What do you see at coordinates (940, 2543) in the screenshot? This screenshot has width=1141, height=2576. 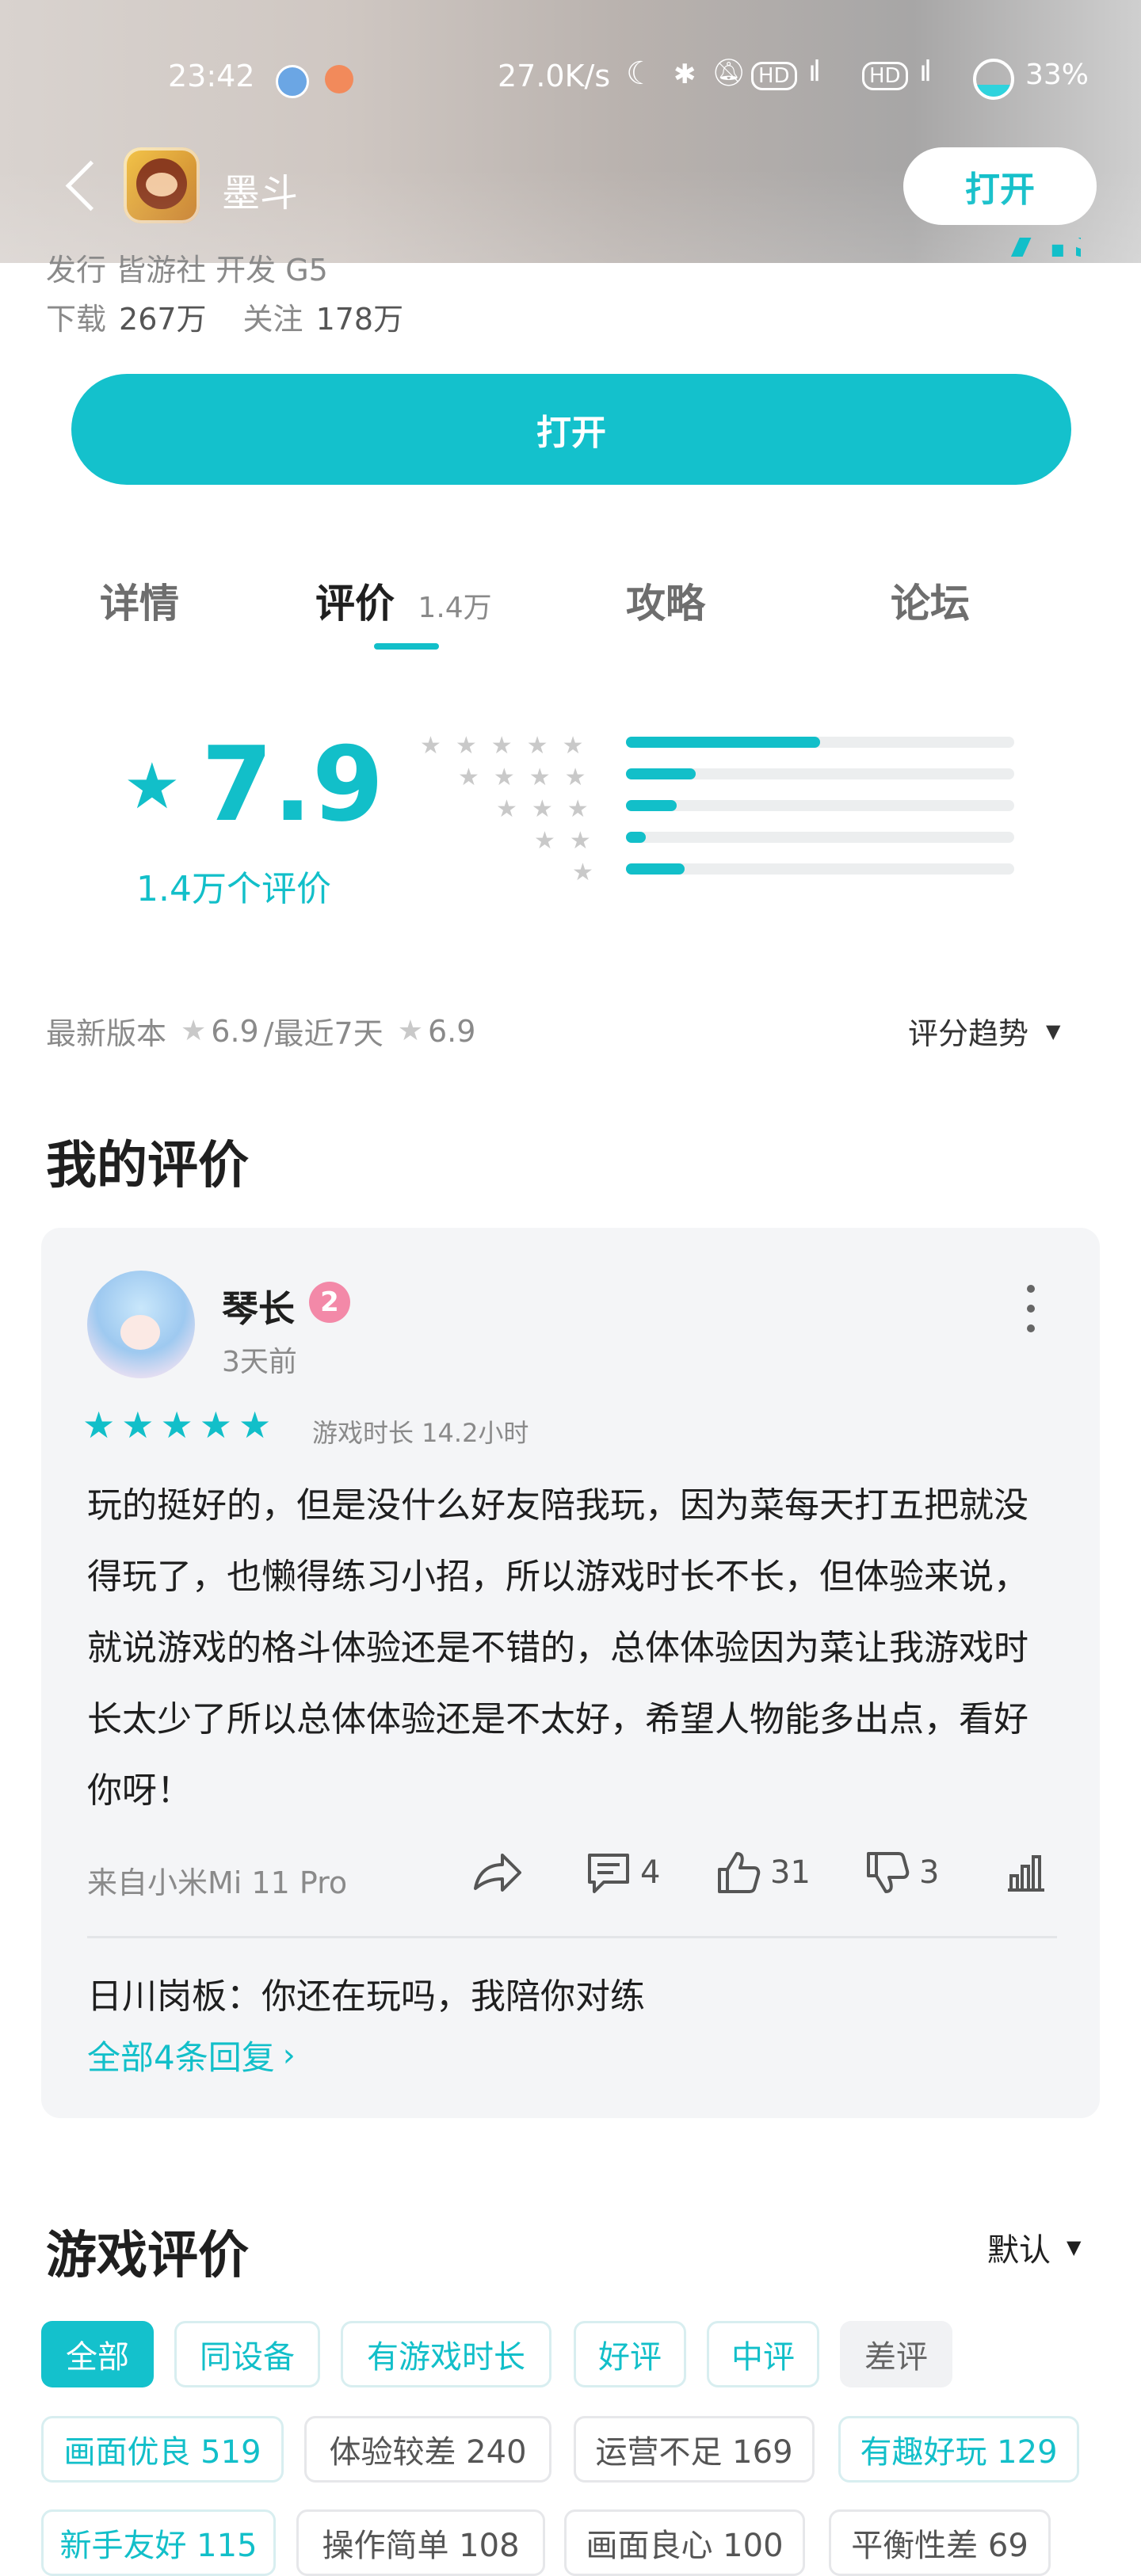 I see `tag-poor-balance: 平衡性差 69` at bounding box center [940, 2543].